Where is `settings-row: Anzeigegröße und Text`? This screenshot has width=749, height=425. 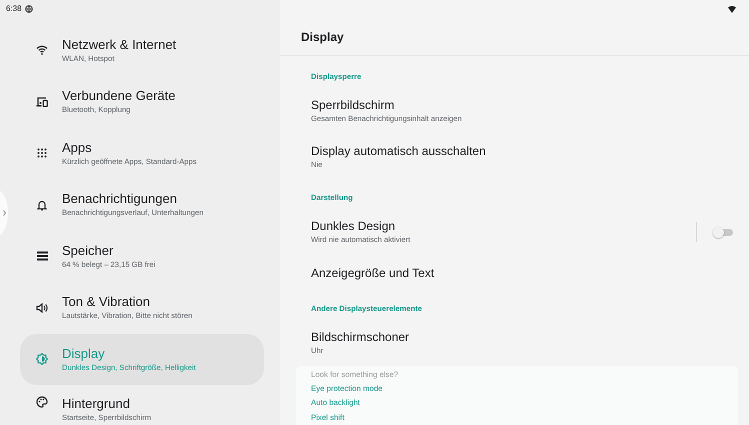
settings-row: Anzeigegröße und Text is located at coordinates (514, 273).